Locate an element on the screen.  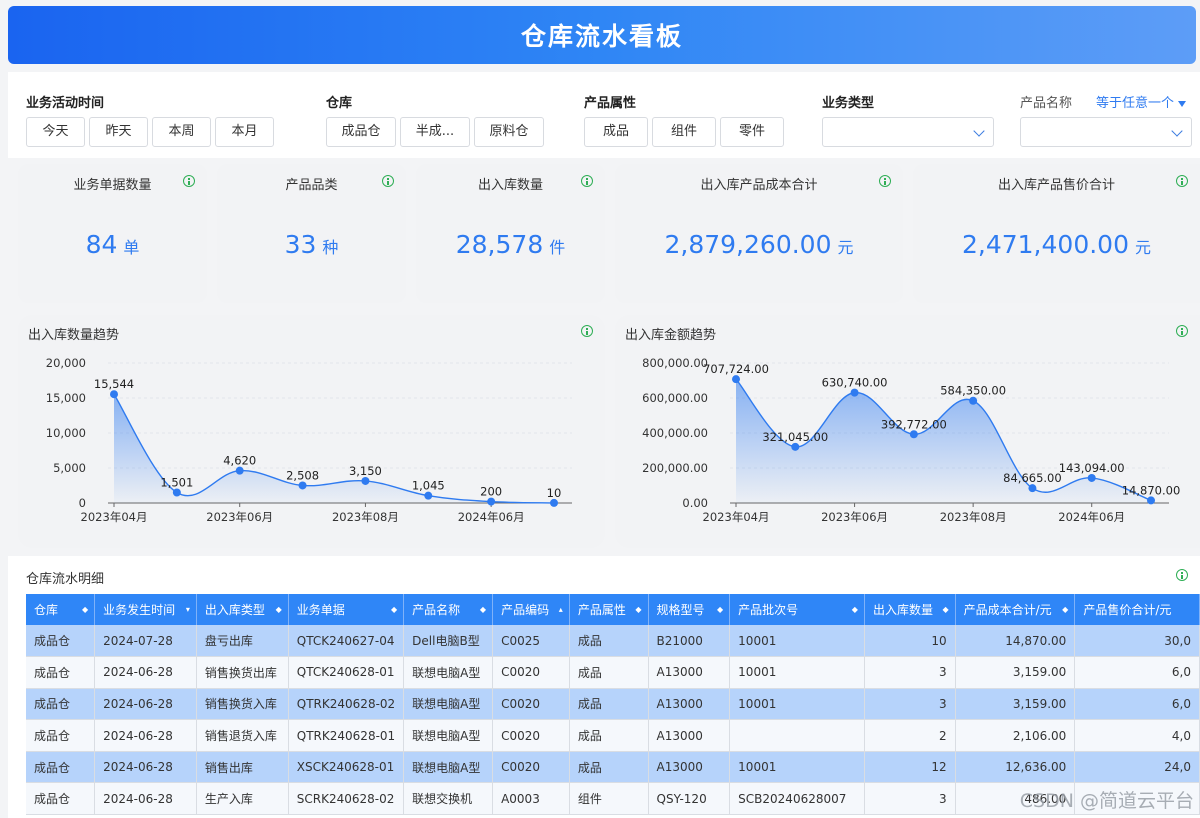
table-cell: 销售换货入库 is located at coordinates (242, 704).